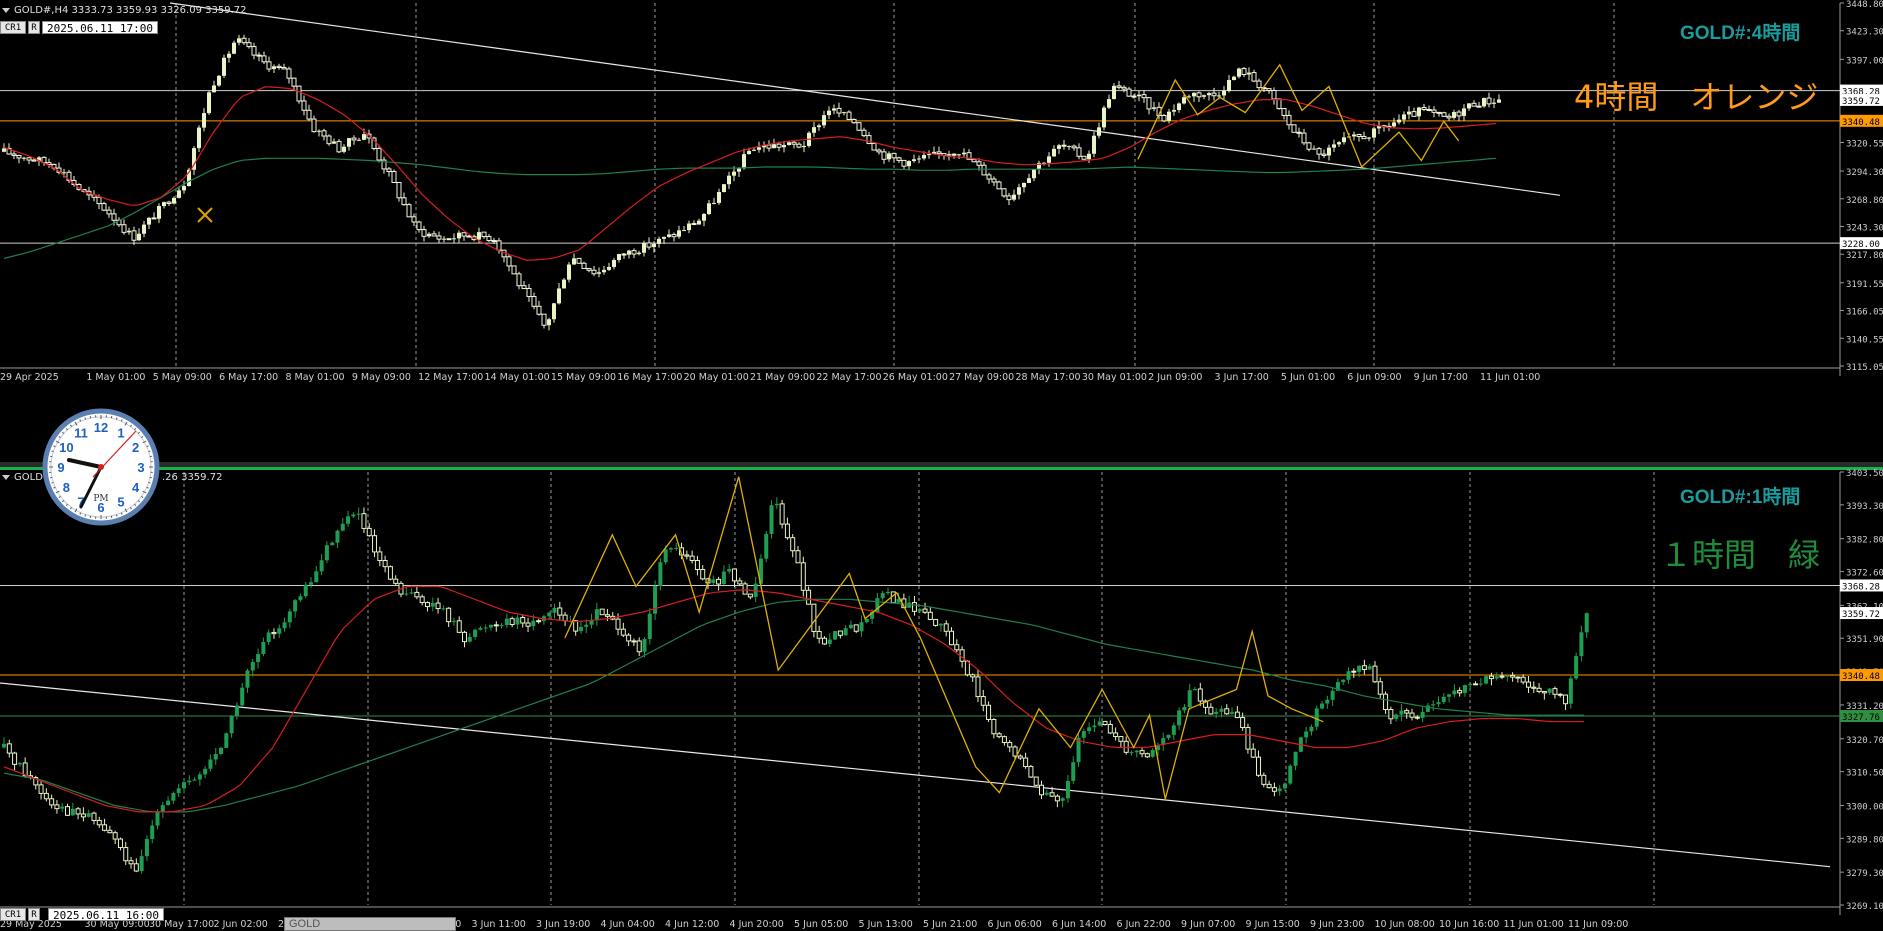 The height and width of the screenshot is (931, 1883). I want to click on top-cr1-button: CR1, so click(13, 27).